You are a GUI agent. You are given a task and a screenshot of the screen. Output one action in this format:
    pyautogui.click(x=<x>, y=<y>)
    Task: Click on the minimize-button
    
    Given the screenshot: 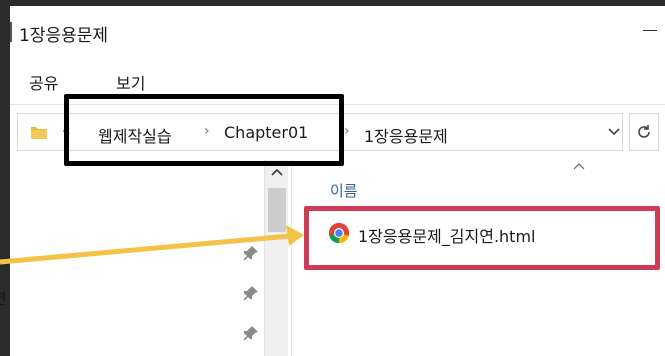 What is the action you would take?
    pyautogui.click(x=650, y=30)
    